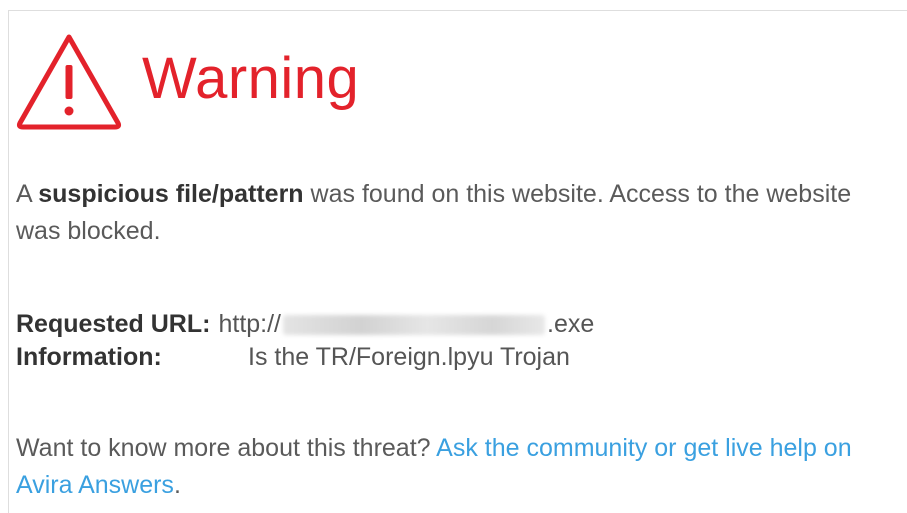 The height and width of the screenshot is (513, 907). What do you see at coordinates (409, 357) in the screenshot?
I see `information-value: Is the TR/Foreign.lpyu Trojan` at bounding box center [409, 357].